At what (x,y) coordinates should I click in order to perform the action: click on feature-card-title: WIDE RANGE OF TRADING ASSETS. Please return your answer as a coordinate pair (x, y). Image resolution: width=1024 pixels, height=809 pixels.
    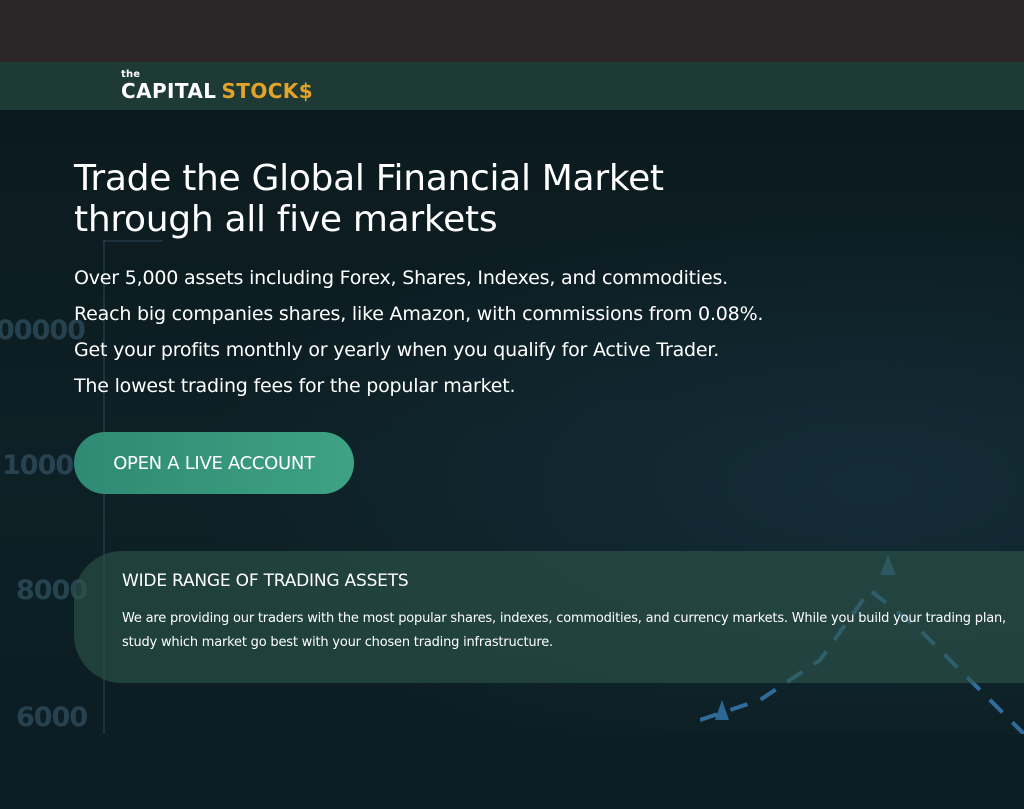
    Looking at the image, I should click on (265, 581).